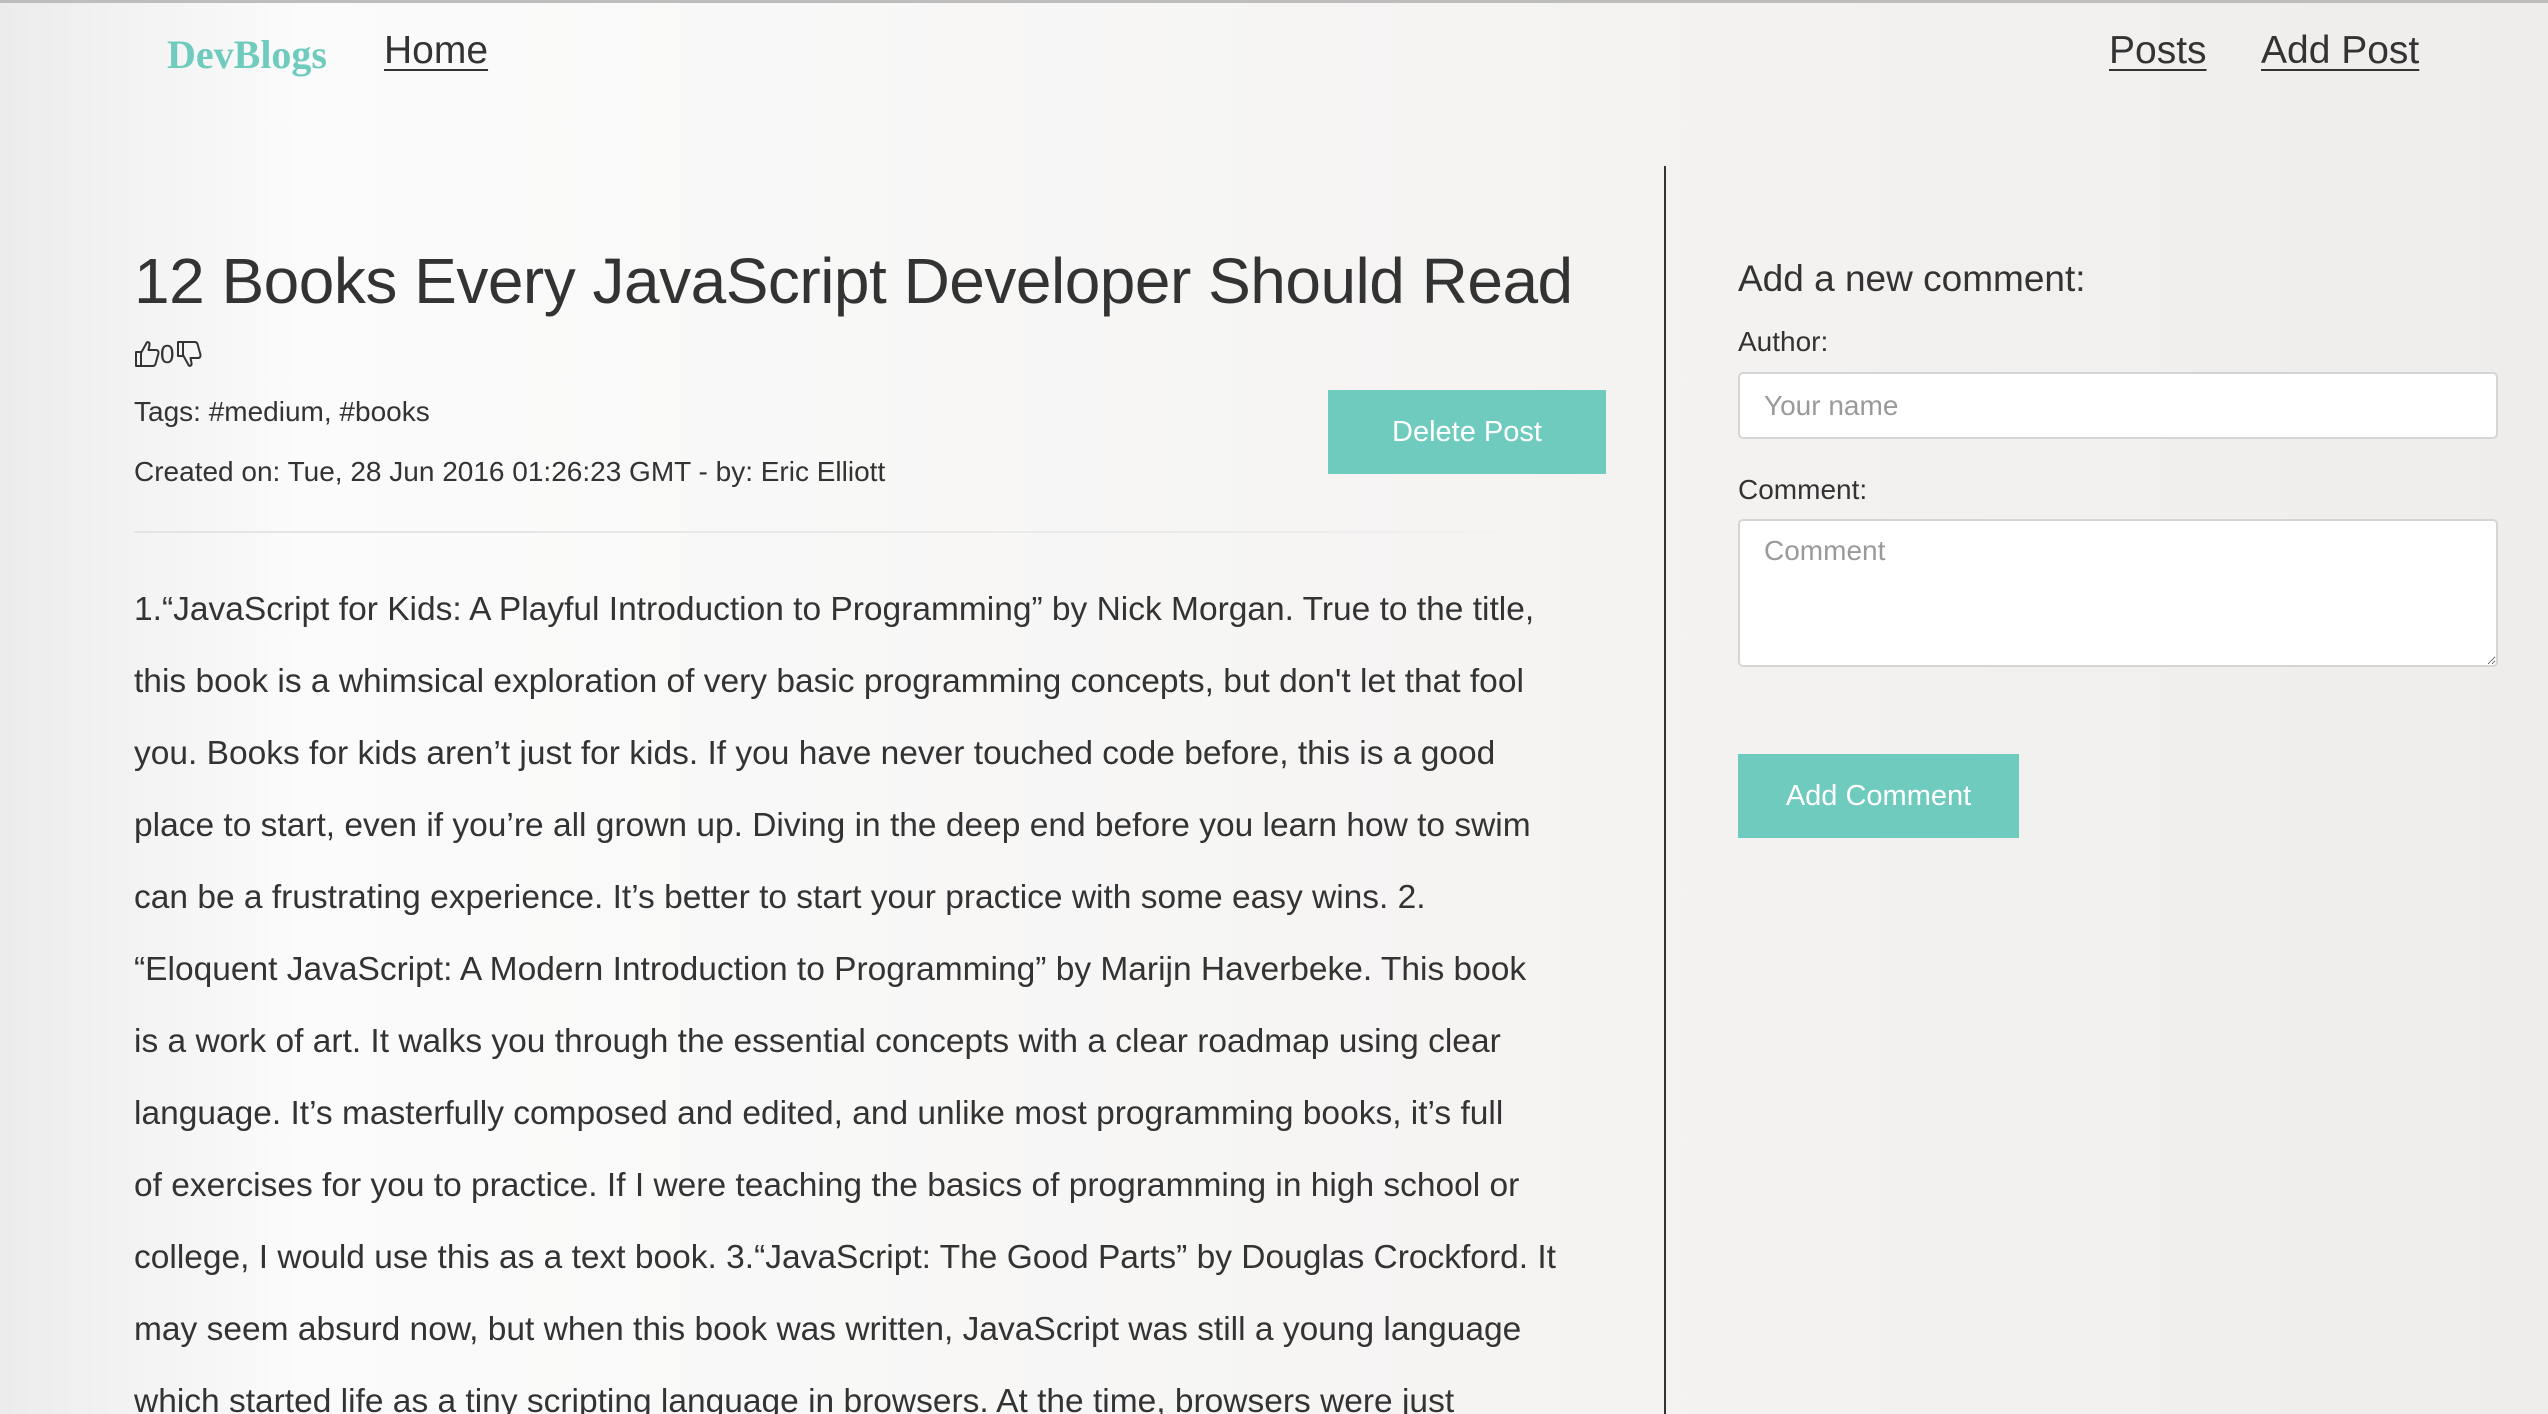 The height and width of the screenshot is (1414, 2548). What do you see at coordinates (436, 51) in the screenshot?
I see `nav-home-link: Home` at bounding box center [436, 51].